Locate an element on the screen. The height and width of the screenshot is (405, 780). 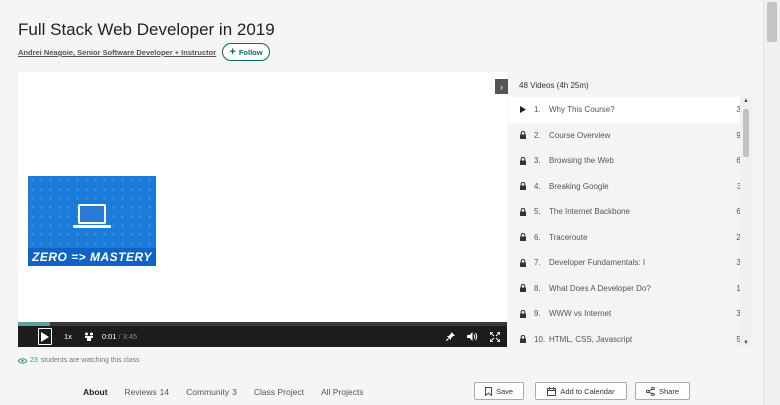
speed-button: 1x is located at coordinates (68, 336).